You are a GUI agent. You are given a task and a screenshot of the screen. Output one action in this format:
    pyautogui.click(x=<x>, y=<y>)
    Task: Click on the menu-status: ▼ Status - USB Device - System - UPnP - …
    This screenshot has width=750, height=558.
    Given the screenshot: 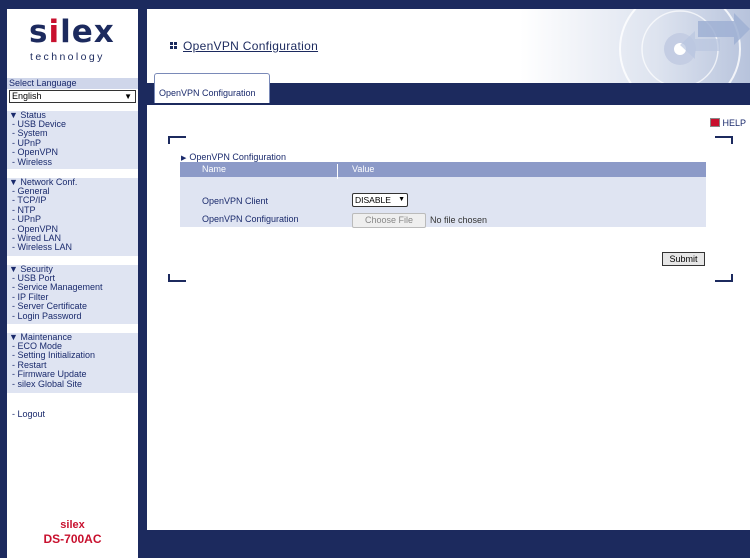 What is the action you would take?
    pyautogui.click(x=72, y=140)
    